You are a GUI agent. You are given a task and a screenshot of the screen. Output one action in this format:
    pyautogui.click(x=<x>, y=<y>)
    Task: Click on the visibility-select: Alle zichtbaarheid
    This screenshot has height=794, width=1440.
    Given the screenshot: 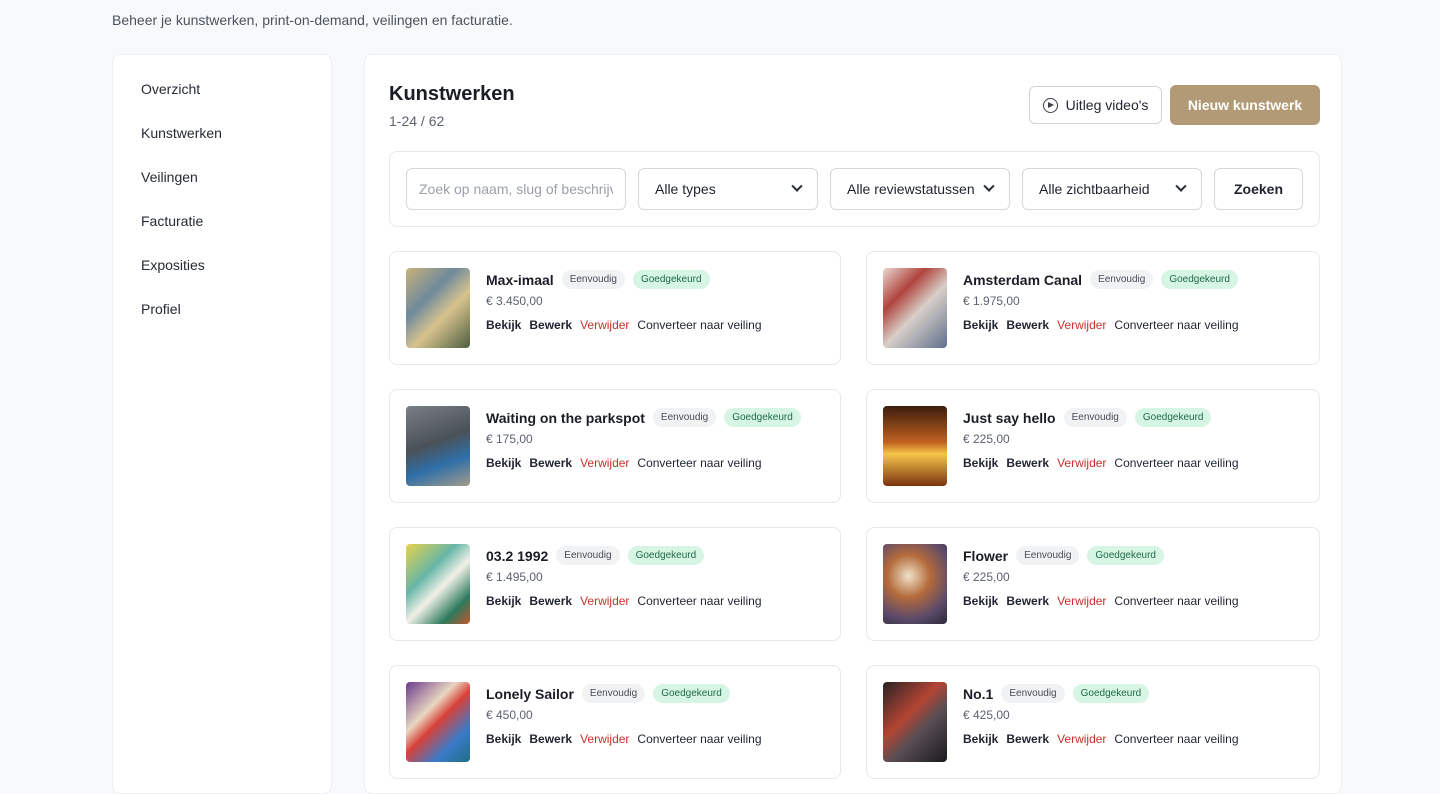 What is the action you would take?
    pyautogui.click(x=1112, y=189)
    